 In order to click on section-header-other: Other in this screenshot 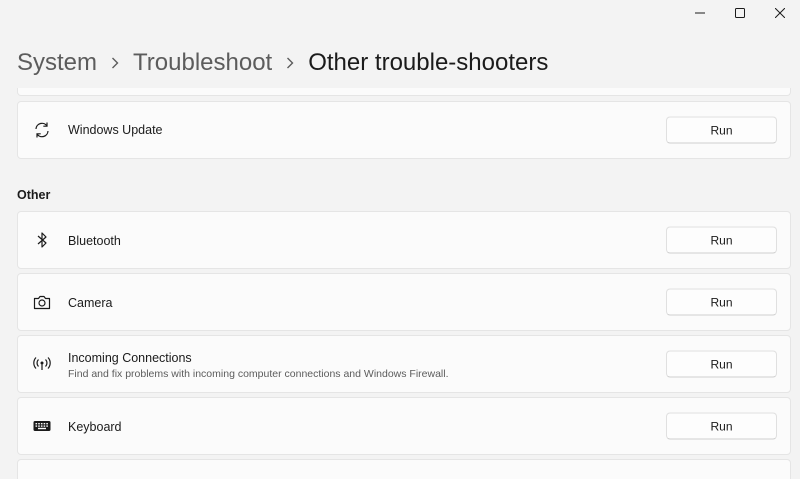, I will do `click(34, 195)`.